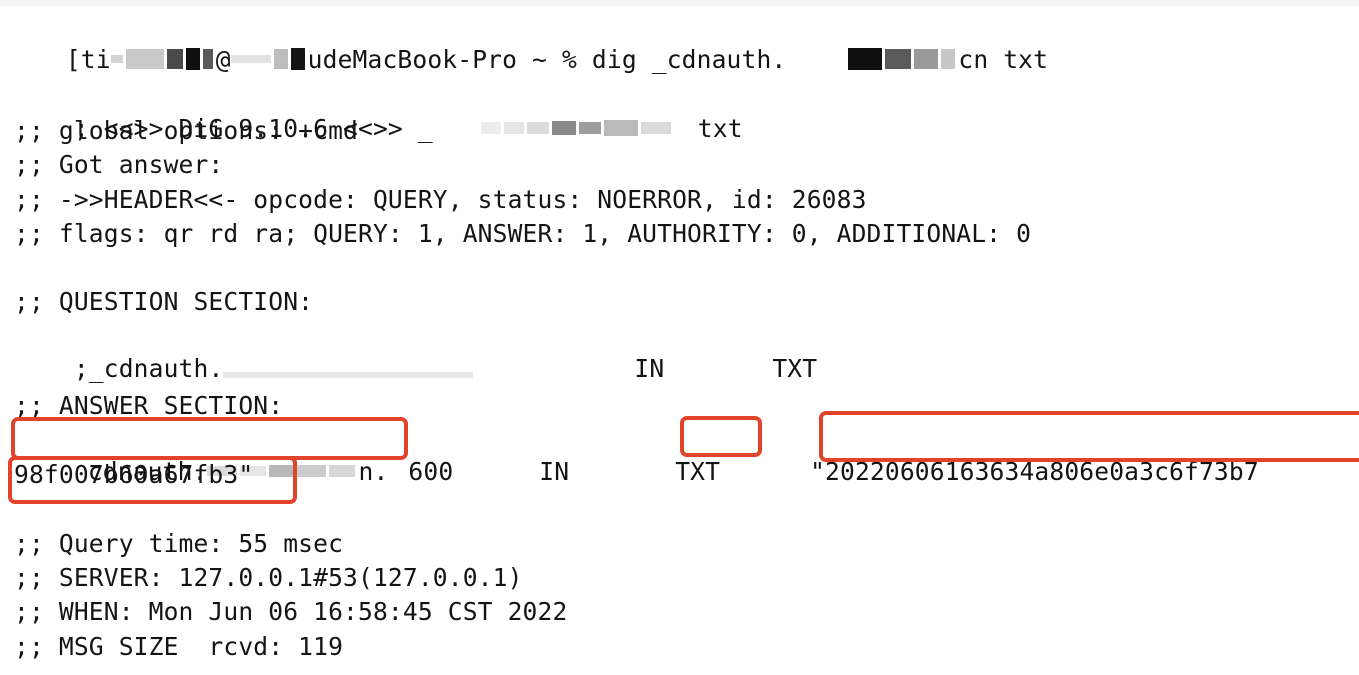  What do you see at coordinates (903, 58) in the screenshot?
I see `redacted-domain` at bounding box center [903, 58].